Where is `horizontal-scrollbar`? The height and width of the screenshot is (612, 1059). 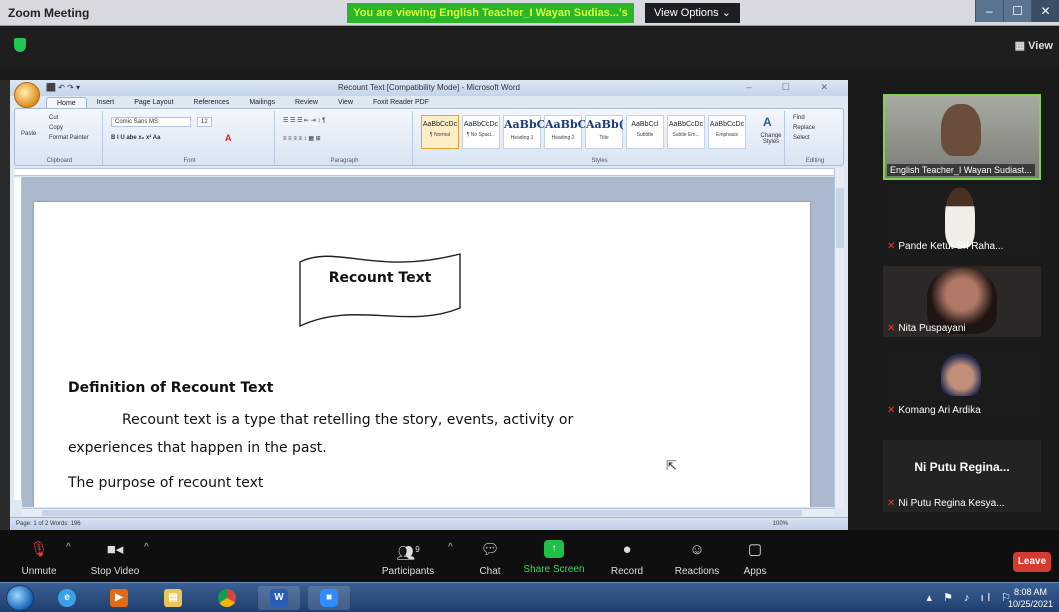 horizontal-scrollbar is located at coordinates (428, 512).